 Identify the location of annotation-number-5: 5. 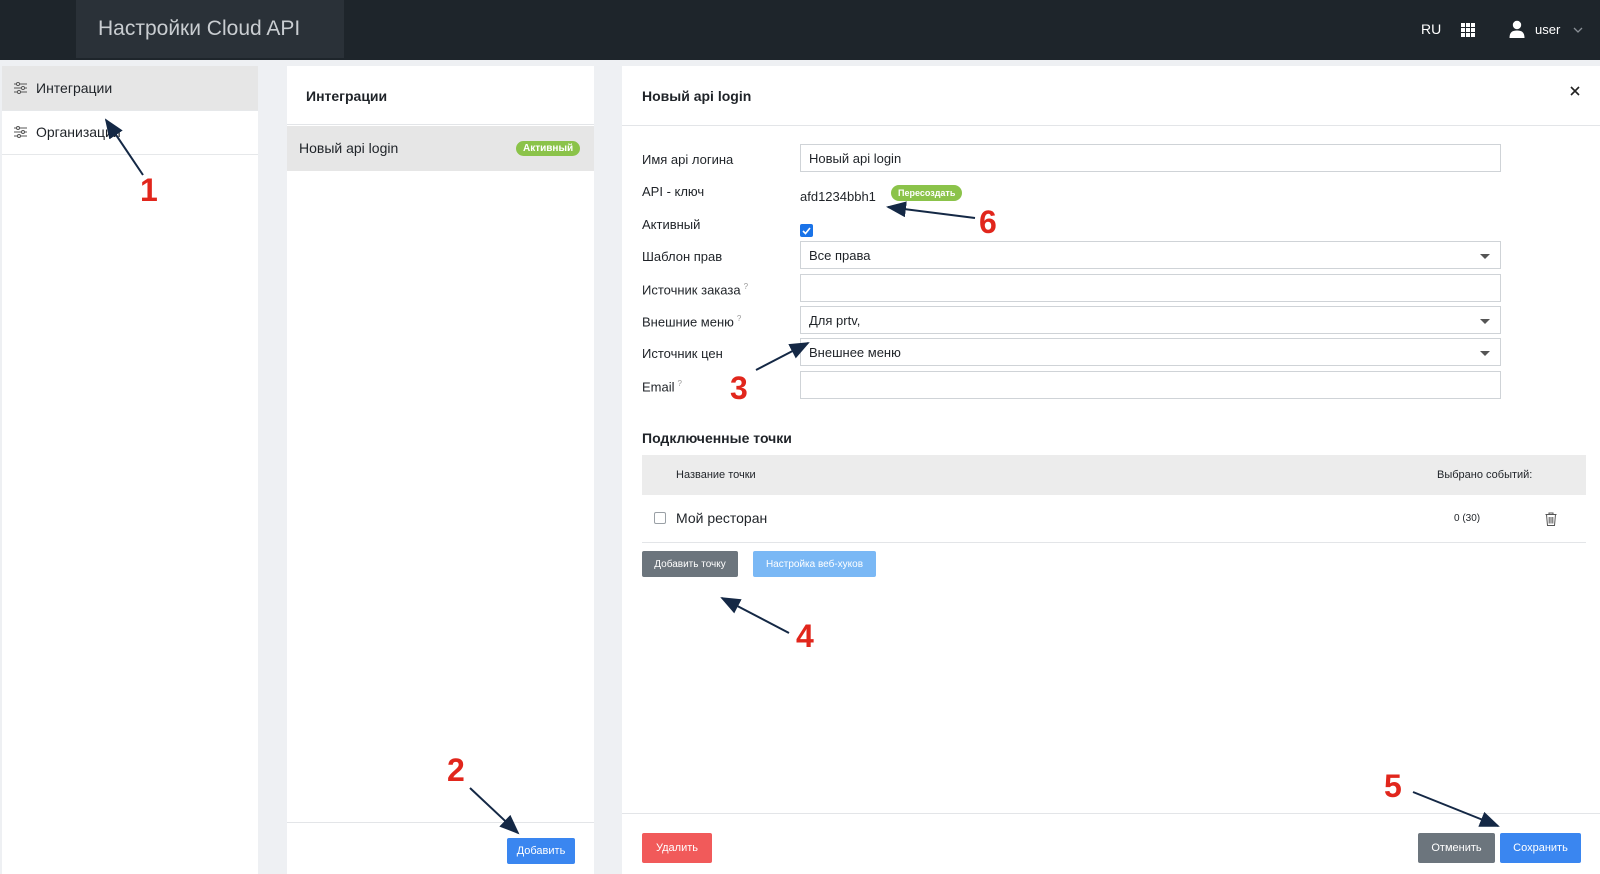
(1393, 786).